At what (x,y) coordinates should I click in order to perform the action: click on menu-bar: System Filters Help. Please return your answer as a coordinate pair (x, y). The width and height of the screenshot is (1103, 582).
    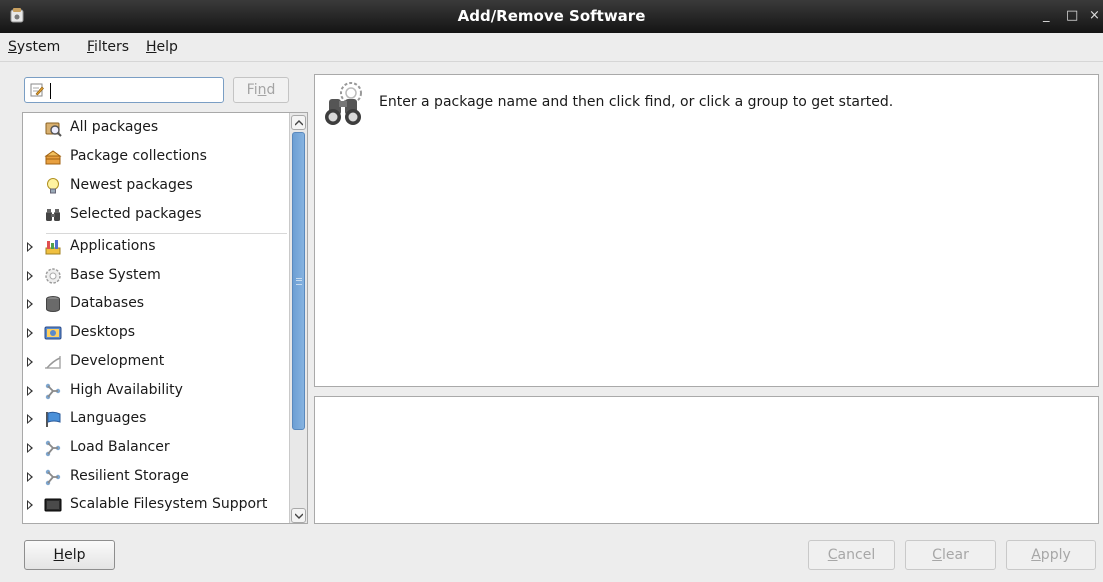
    Looking at the image, I should click on (551, 47).